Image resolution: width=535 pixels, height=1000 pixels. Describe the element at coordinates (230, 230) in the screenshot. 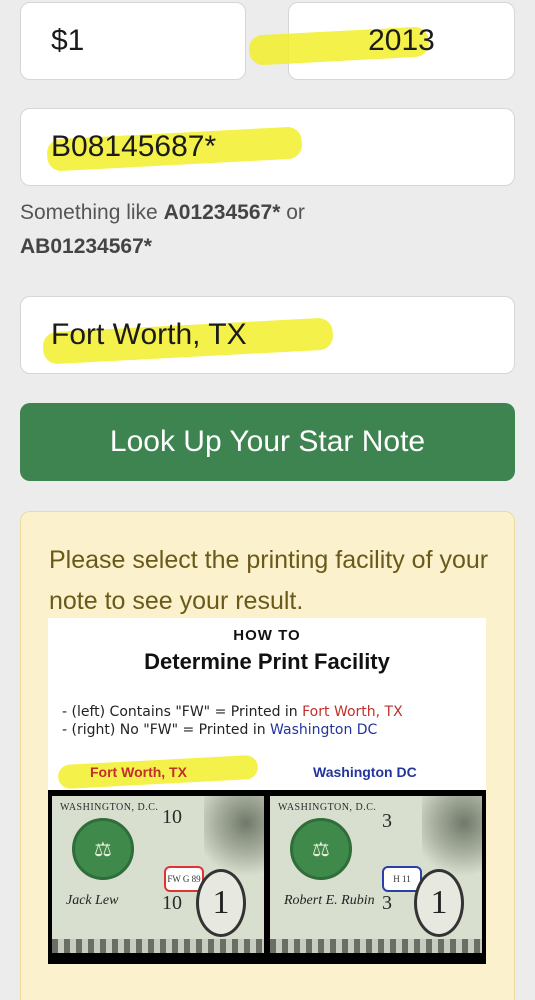

I see `serial-hint: Something like A01234567* or AB01234567*` at that location.